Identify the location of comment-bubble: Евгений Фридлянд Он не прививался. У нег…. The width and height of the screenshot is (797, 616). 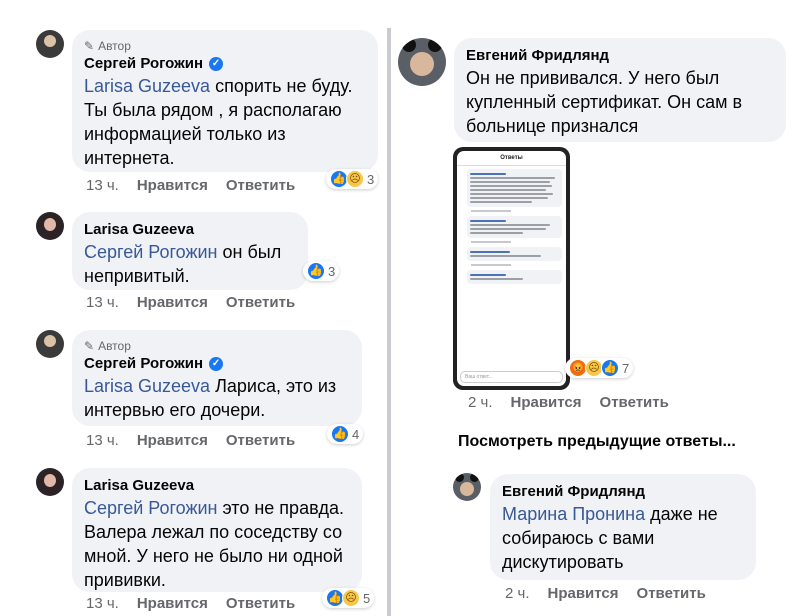
(620, 90).